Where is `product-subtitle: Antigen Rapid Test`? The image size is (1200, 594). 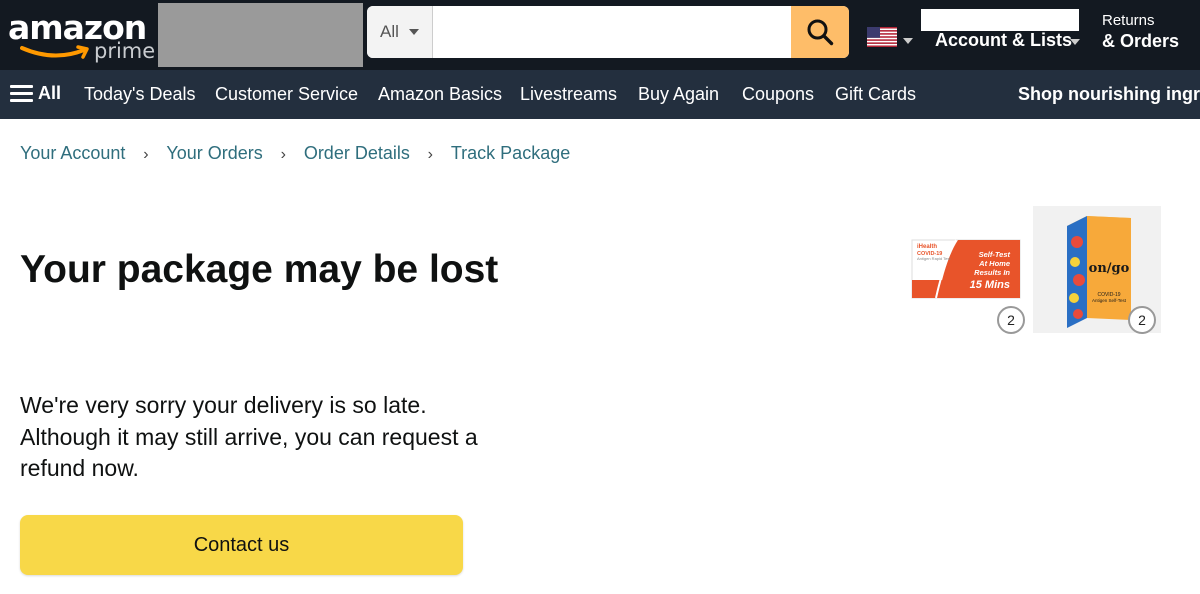
product-subtitle: Antigen Rapid Test is located at coordinates (934, 258).